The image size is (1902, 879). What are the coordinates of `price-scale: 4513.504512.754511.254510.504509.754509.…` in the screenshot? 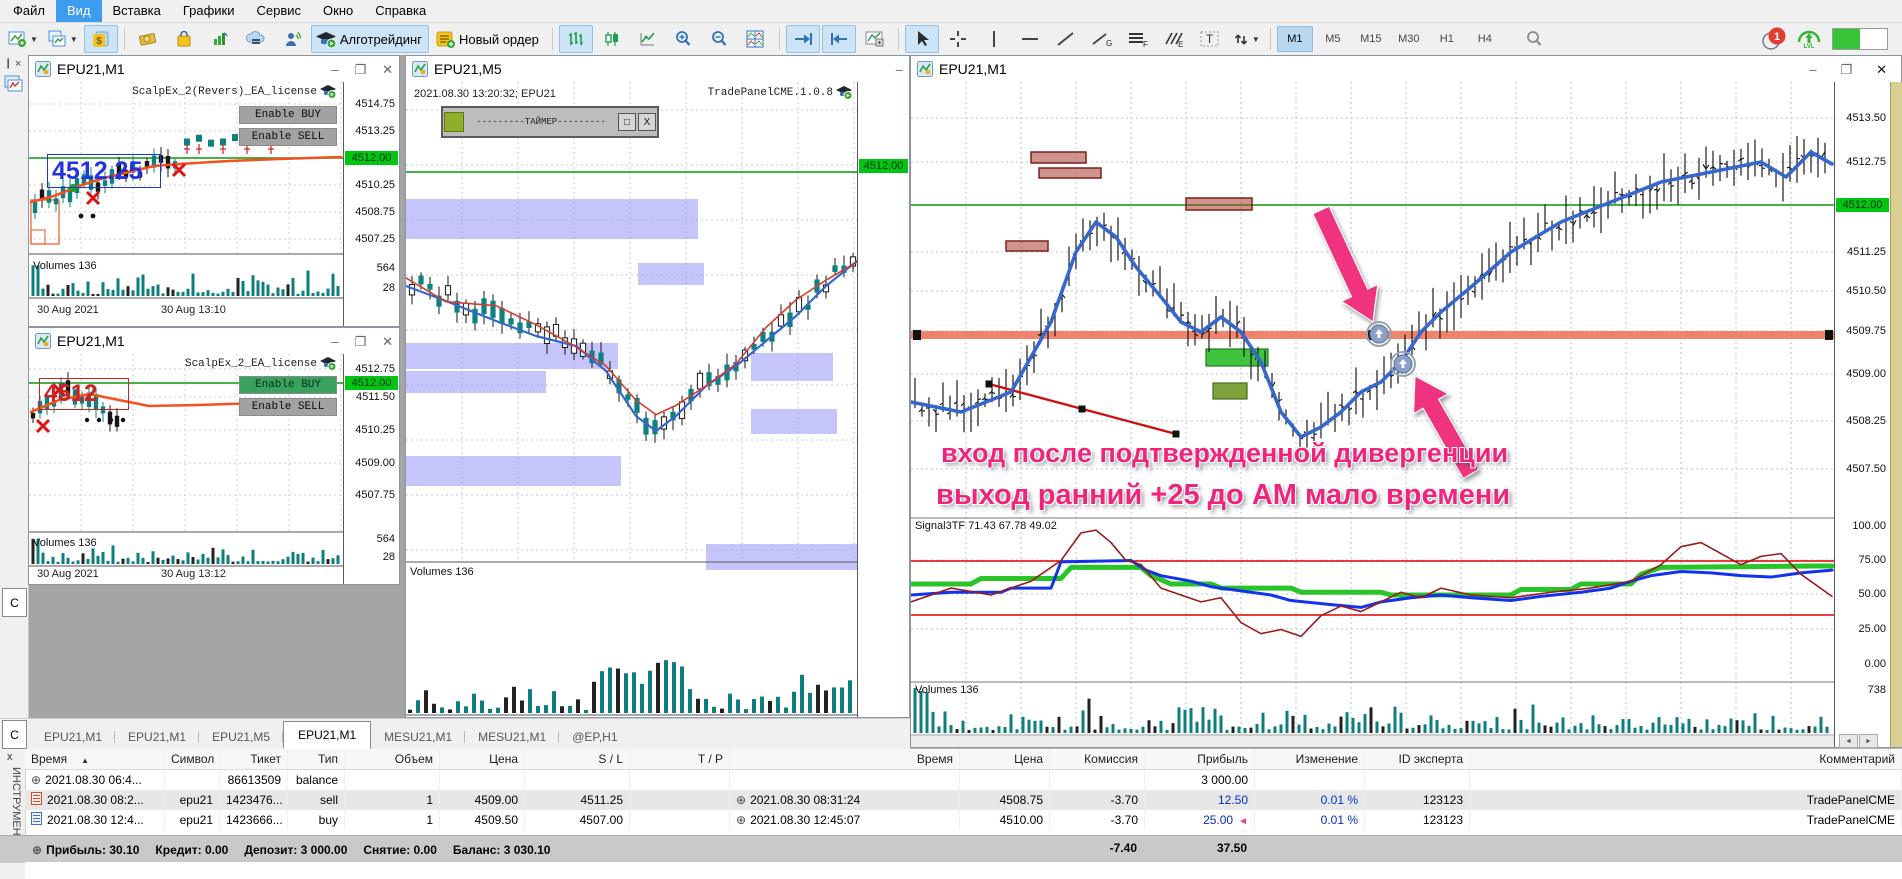 It's located at (1862, 414).